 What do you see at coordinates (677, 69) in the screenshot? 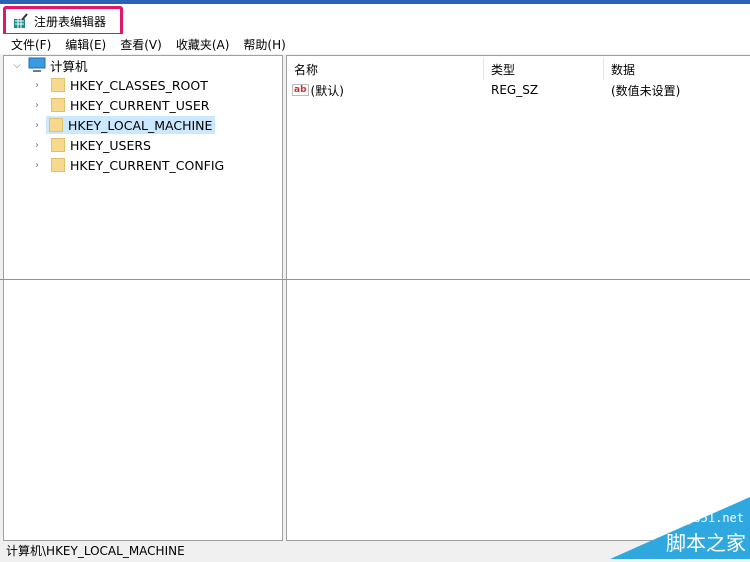
I see `column-header-data: 数据` at bounding box center [677, 69].